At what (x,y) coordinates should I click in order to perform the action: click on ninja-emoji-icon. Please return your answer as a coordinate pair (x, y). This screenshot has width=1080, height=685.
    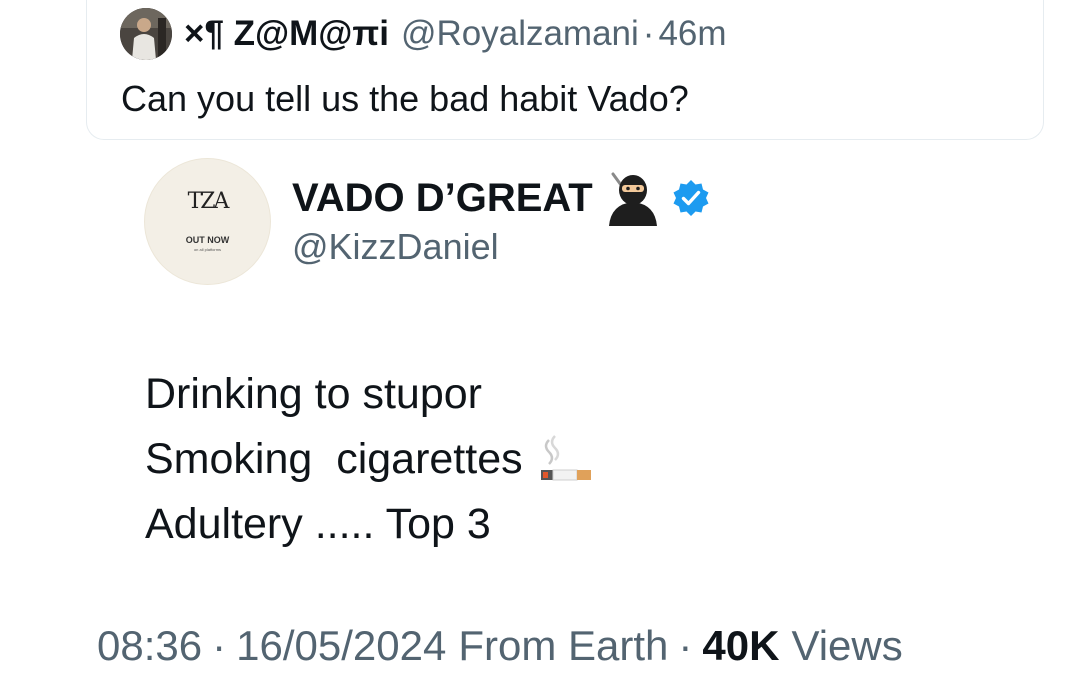
    Looking at the image, I should click on (632, 199).